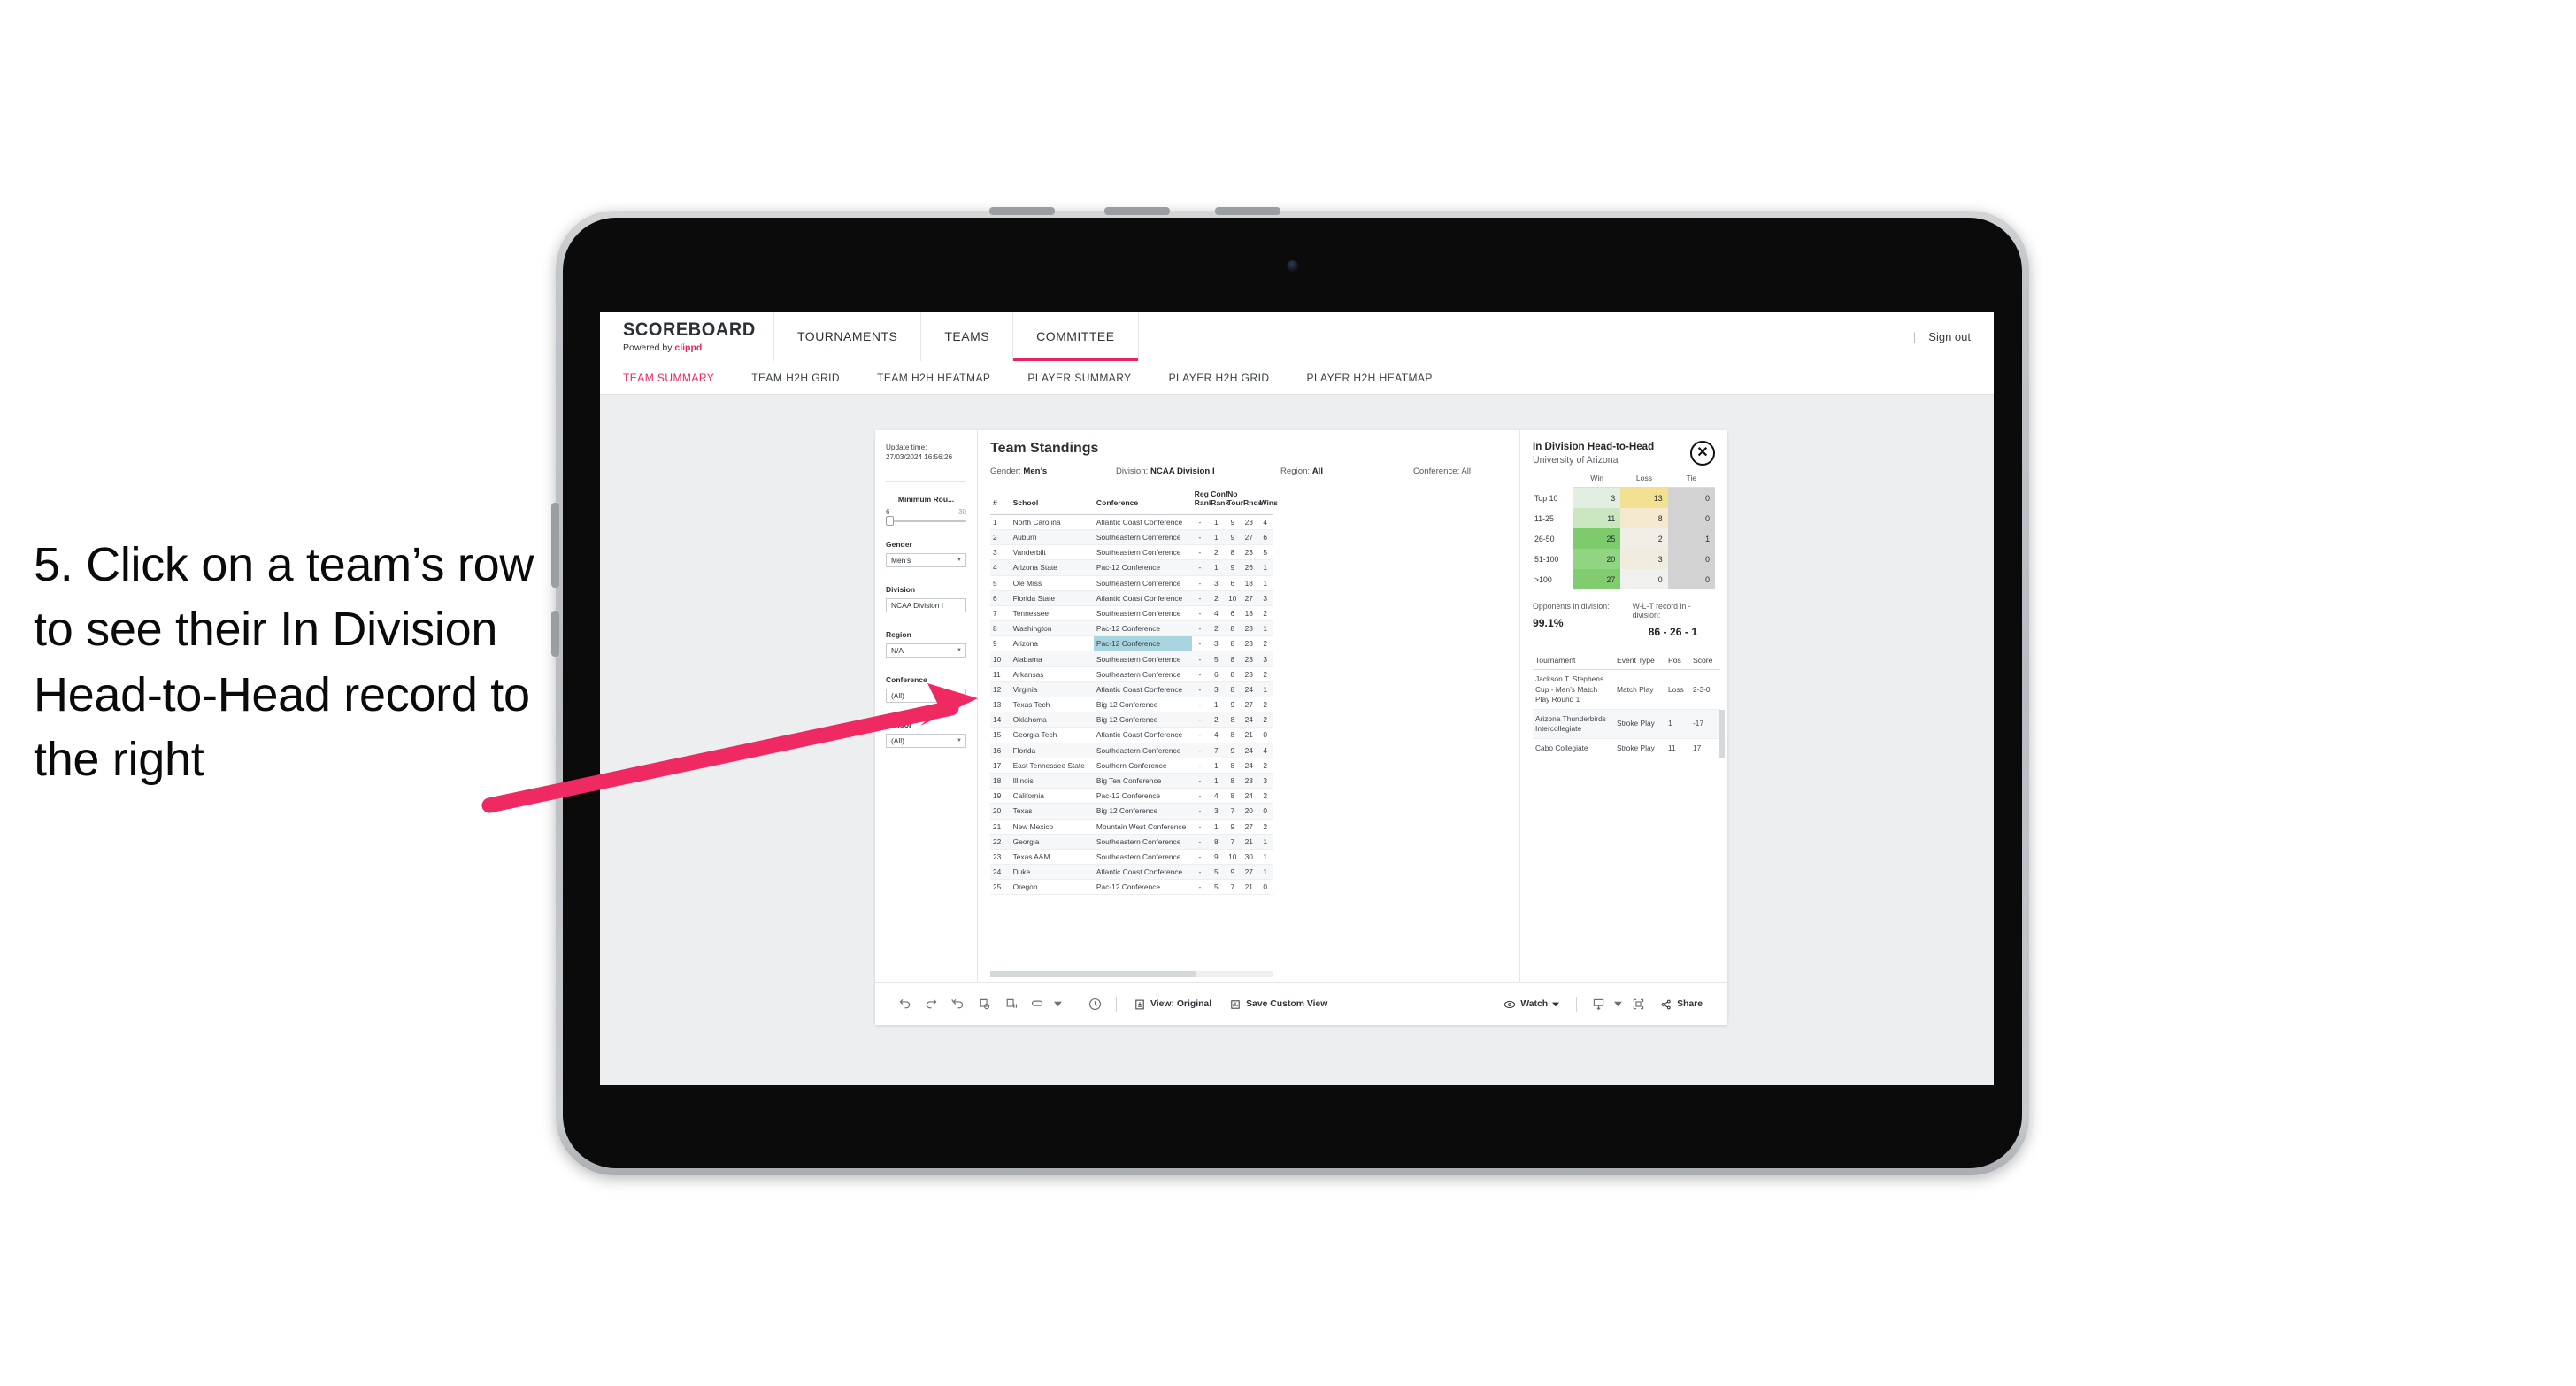 This screenshot has width=2576, height=1386. Describe the element at coordinates (1052, 553) in the screenshot. I see `school-cell: Vanderbilt` at that location.